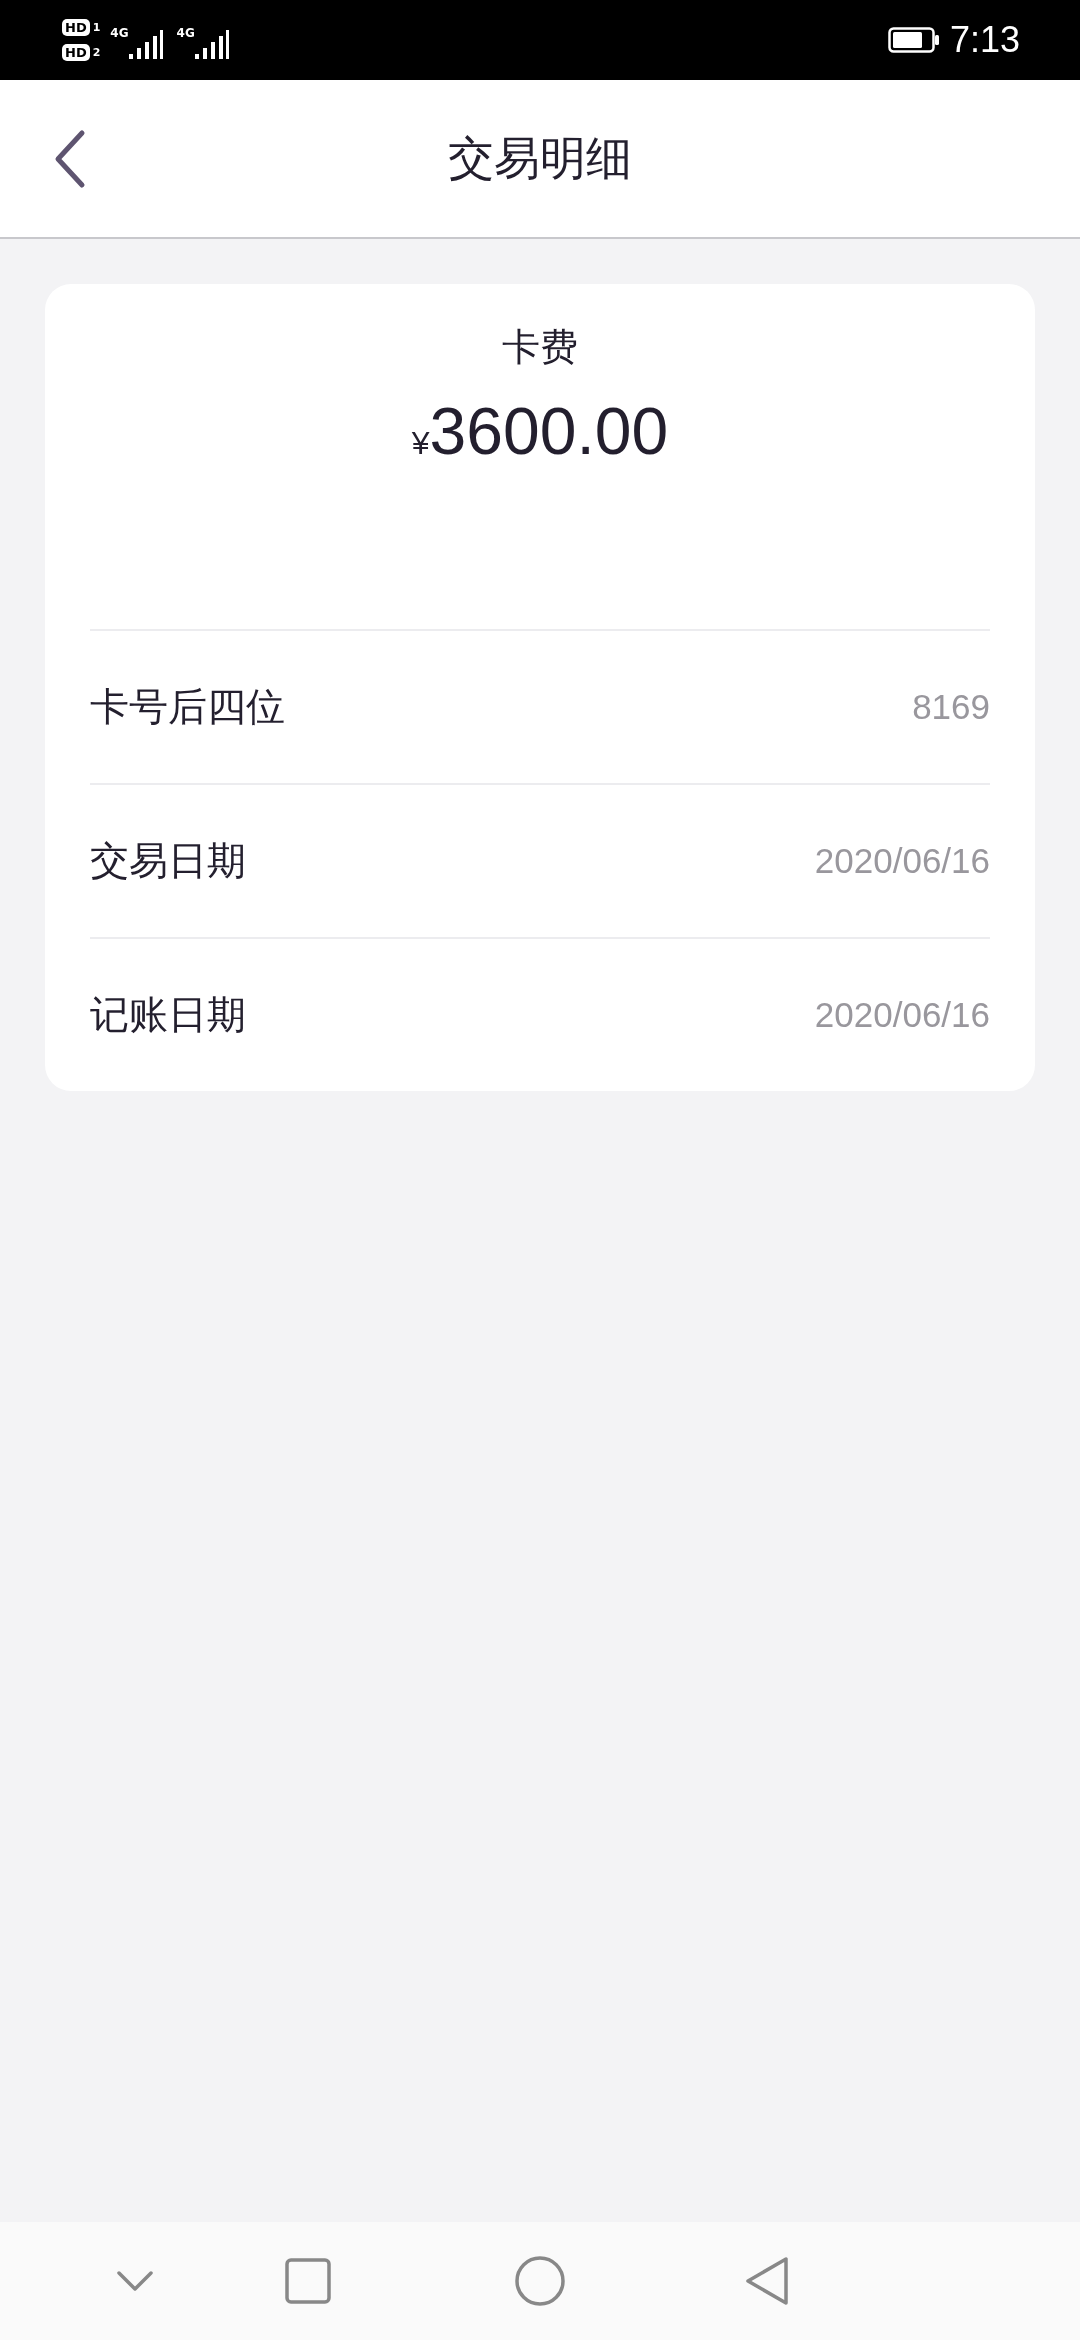  I want to click on battery-icon, so click(913, 40).